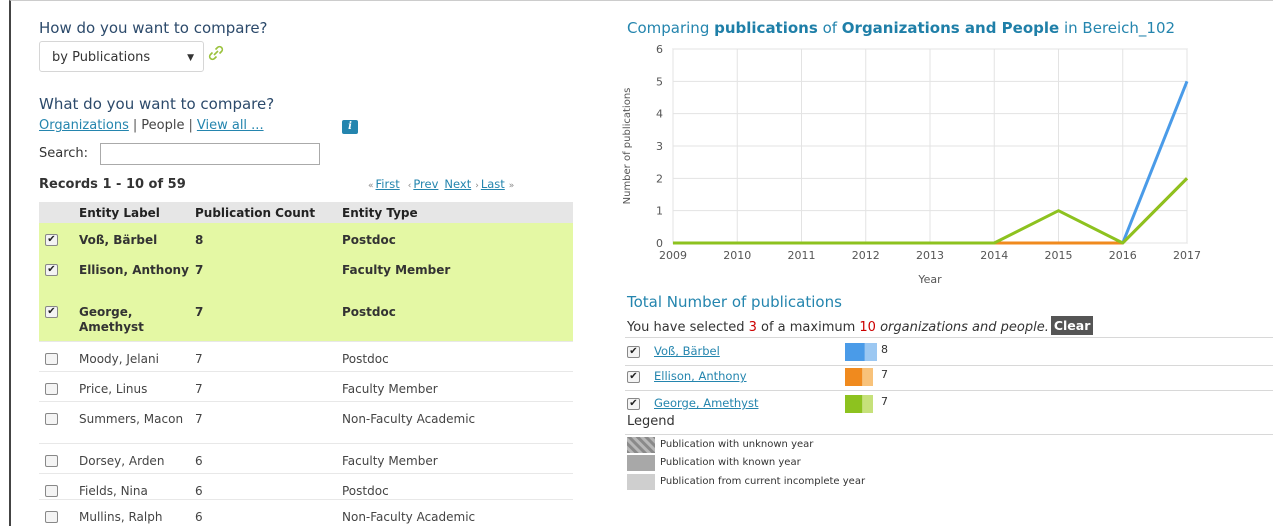 This screenshot has height=526, width=1273. Describe the element at coordinates (866, 255) in the screenshot. I see `x-tick-label: 2012` at that location.